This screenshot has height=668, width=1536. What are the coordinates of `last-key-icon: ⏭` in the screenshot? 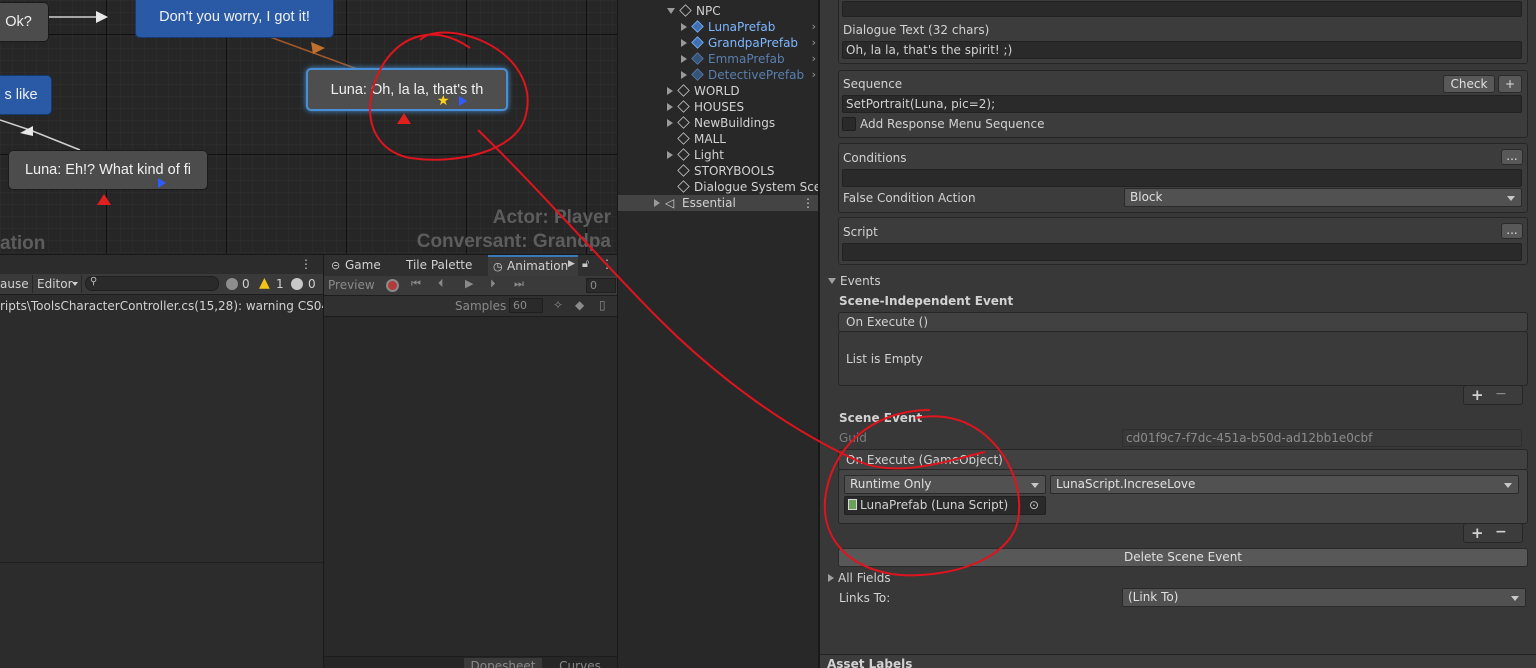 It's located at (519, 284).